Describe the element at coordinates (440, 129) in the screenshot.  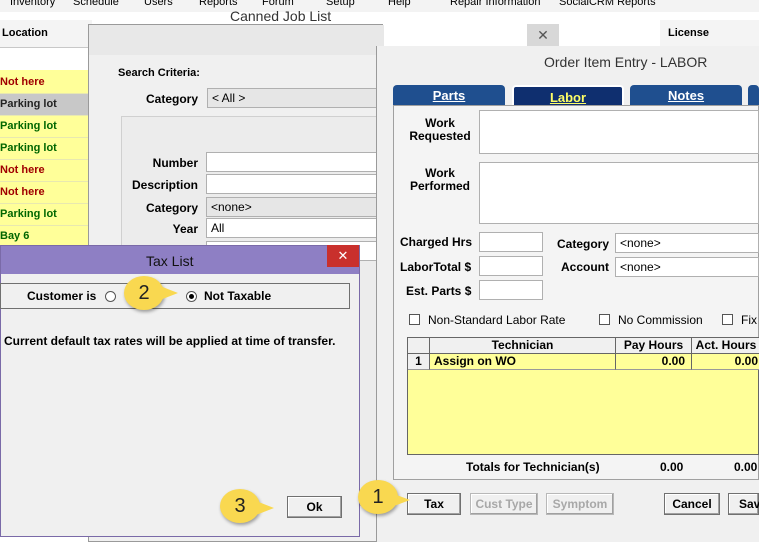
I see `work-requested-label: Work Requested` at that location.